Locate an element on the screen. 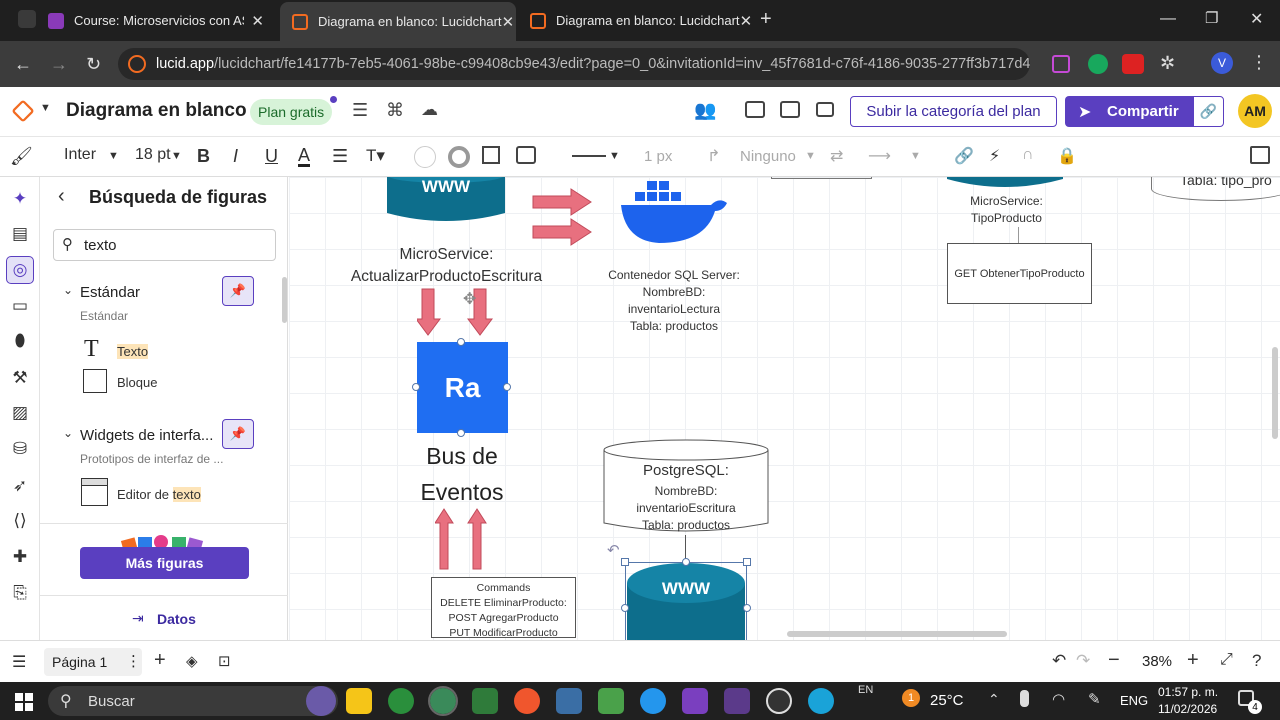  more-shapes-button: Más figuras is located at coordinates (164, 563).